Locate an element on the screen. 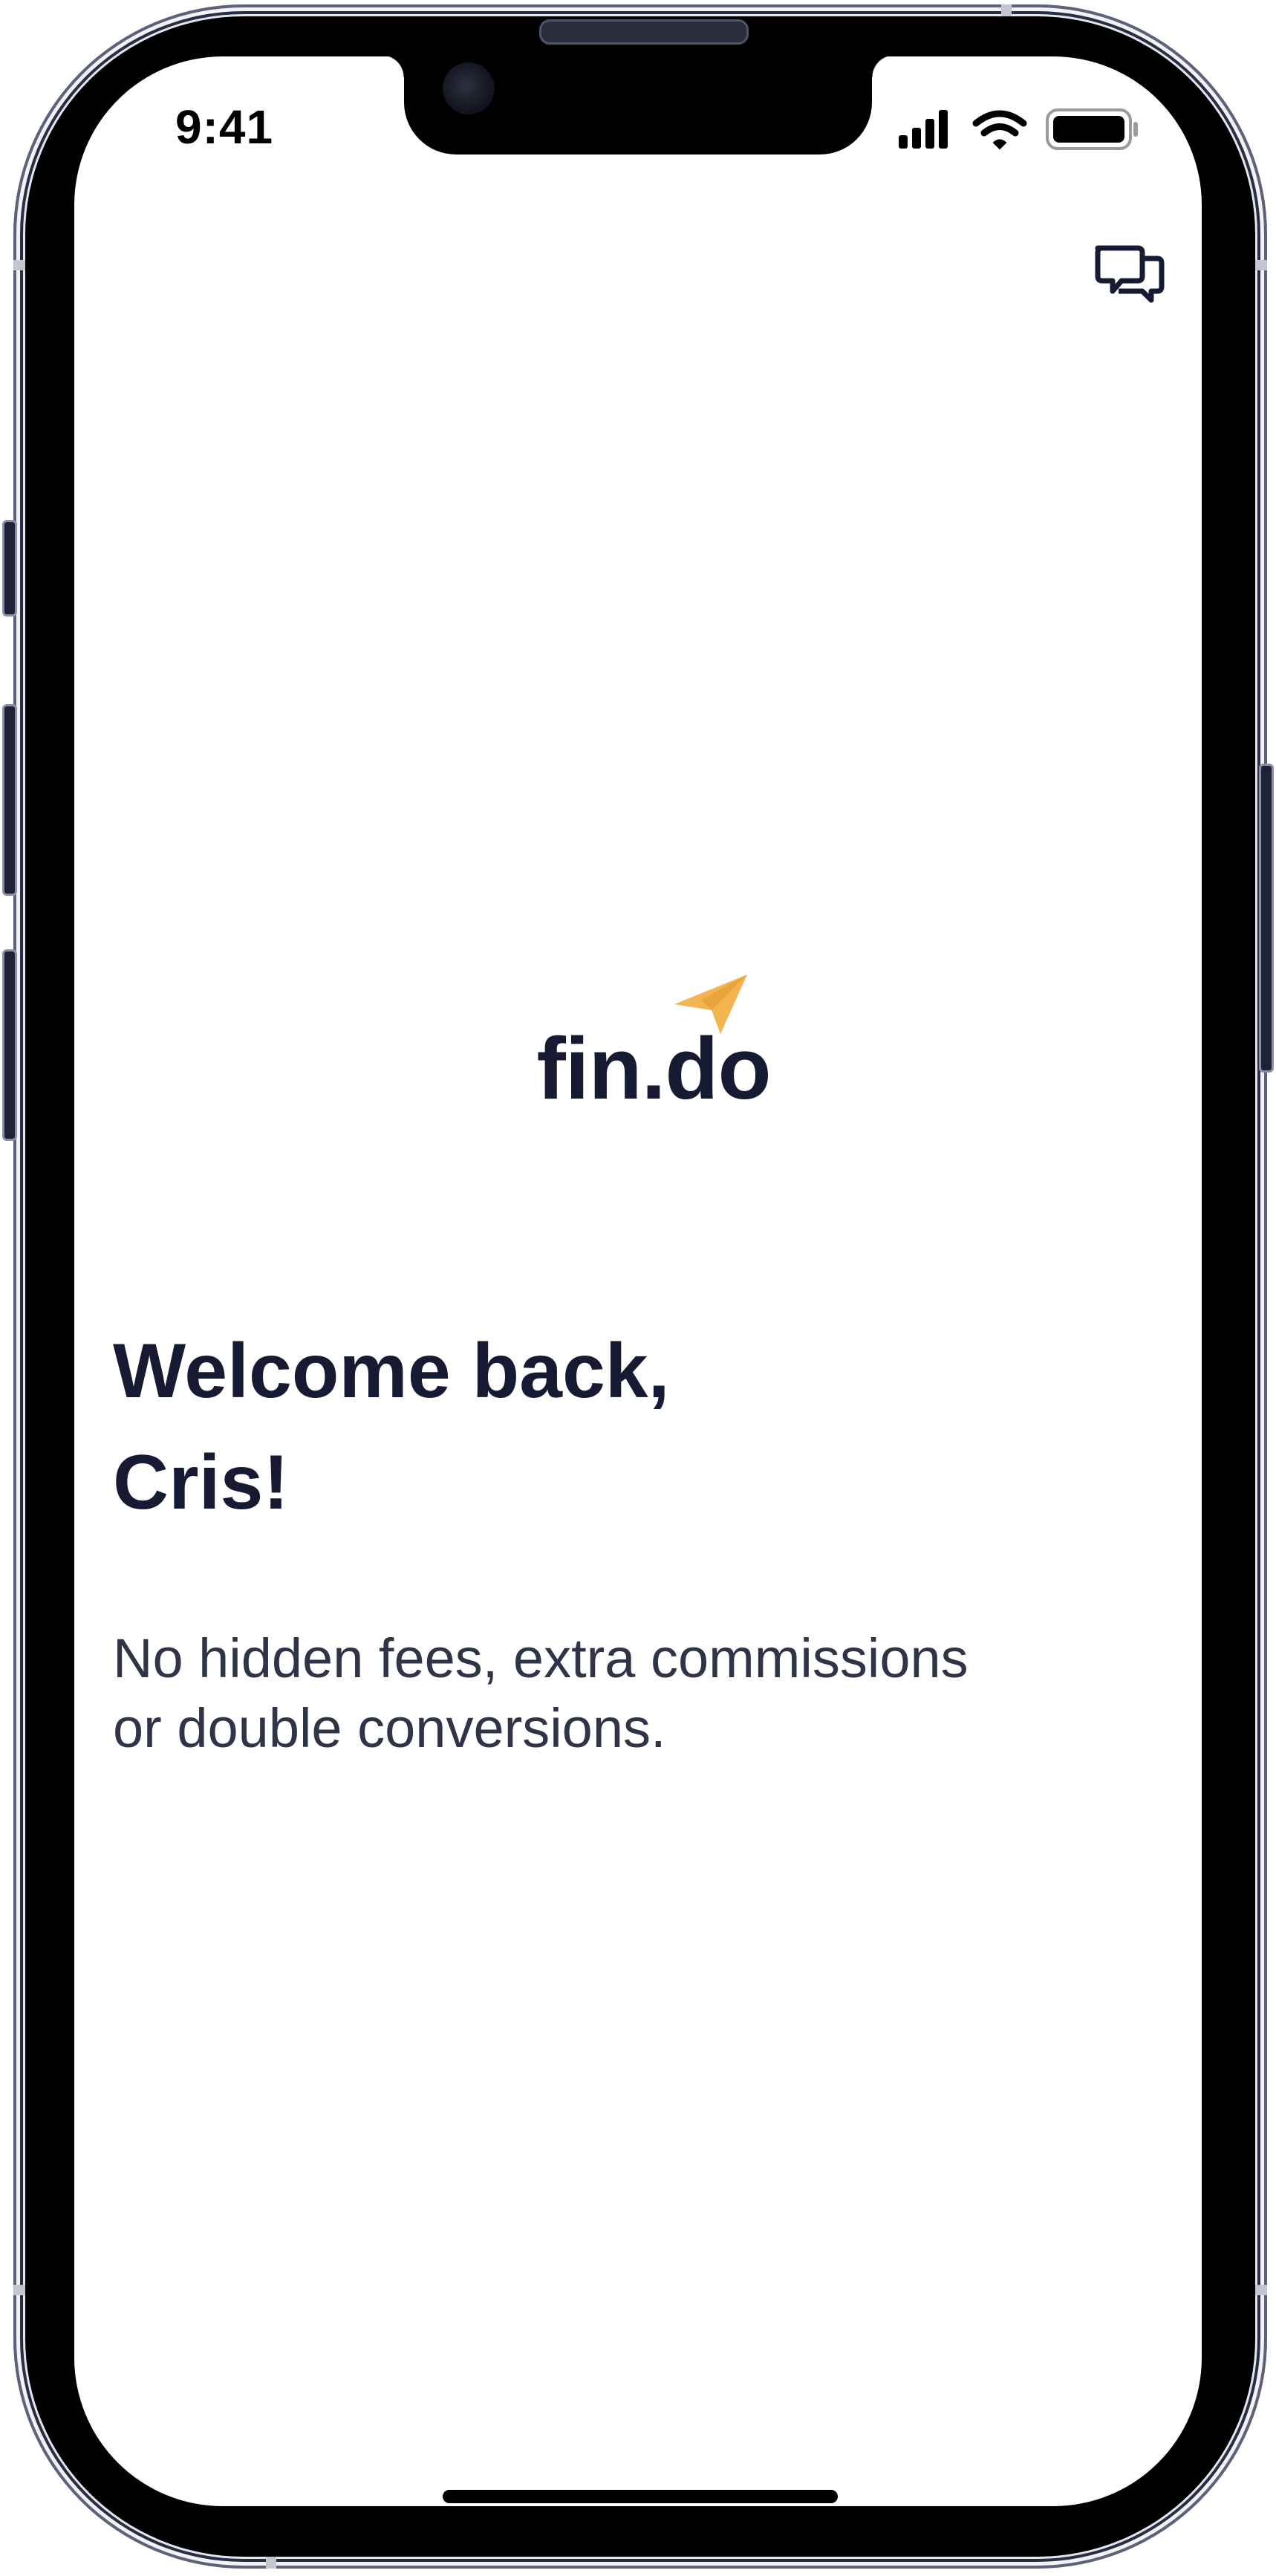 The height and width of the screenshot is (2576, 1276). chat-button is located at coordinates (1129, 278).